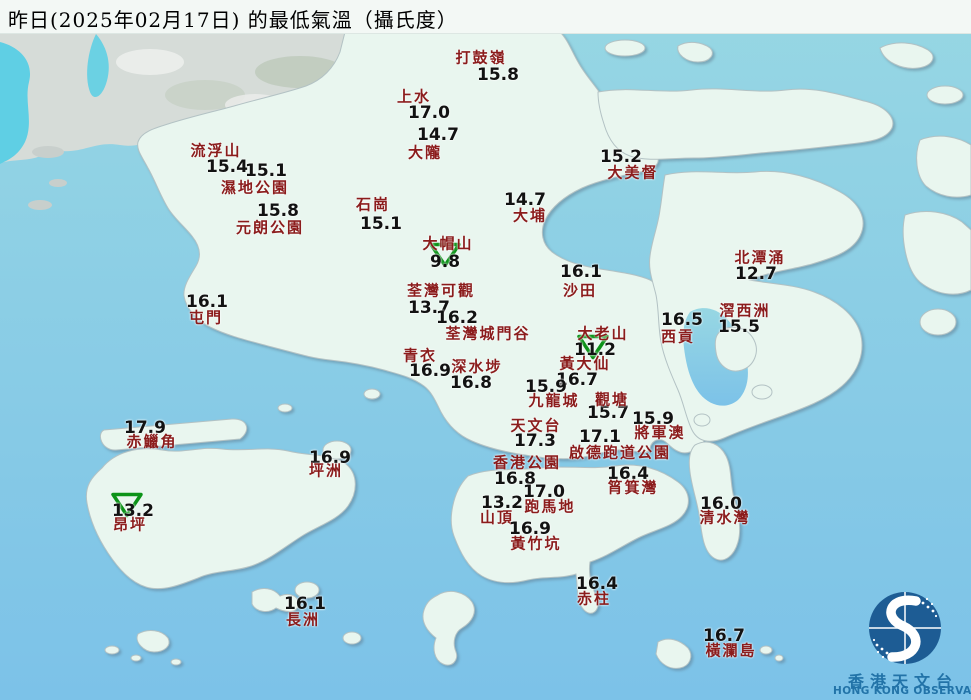  What do you see at coordinates (633, 487) in the screenshot?
I see `station-name: 筲箕灣` at bounding box center [633, 487].